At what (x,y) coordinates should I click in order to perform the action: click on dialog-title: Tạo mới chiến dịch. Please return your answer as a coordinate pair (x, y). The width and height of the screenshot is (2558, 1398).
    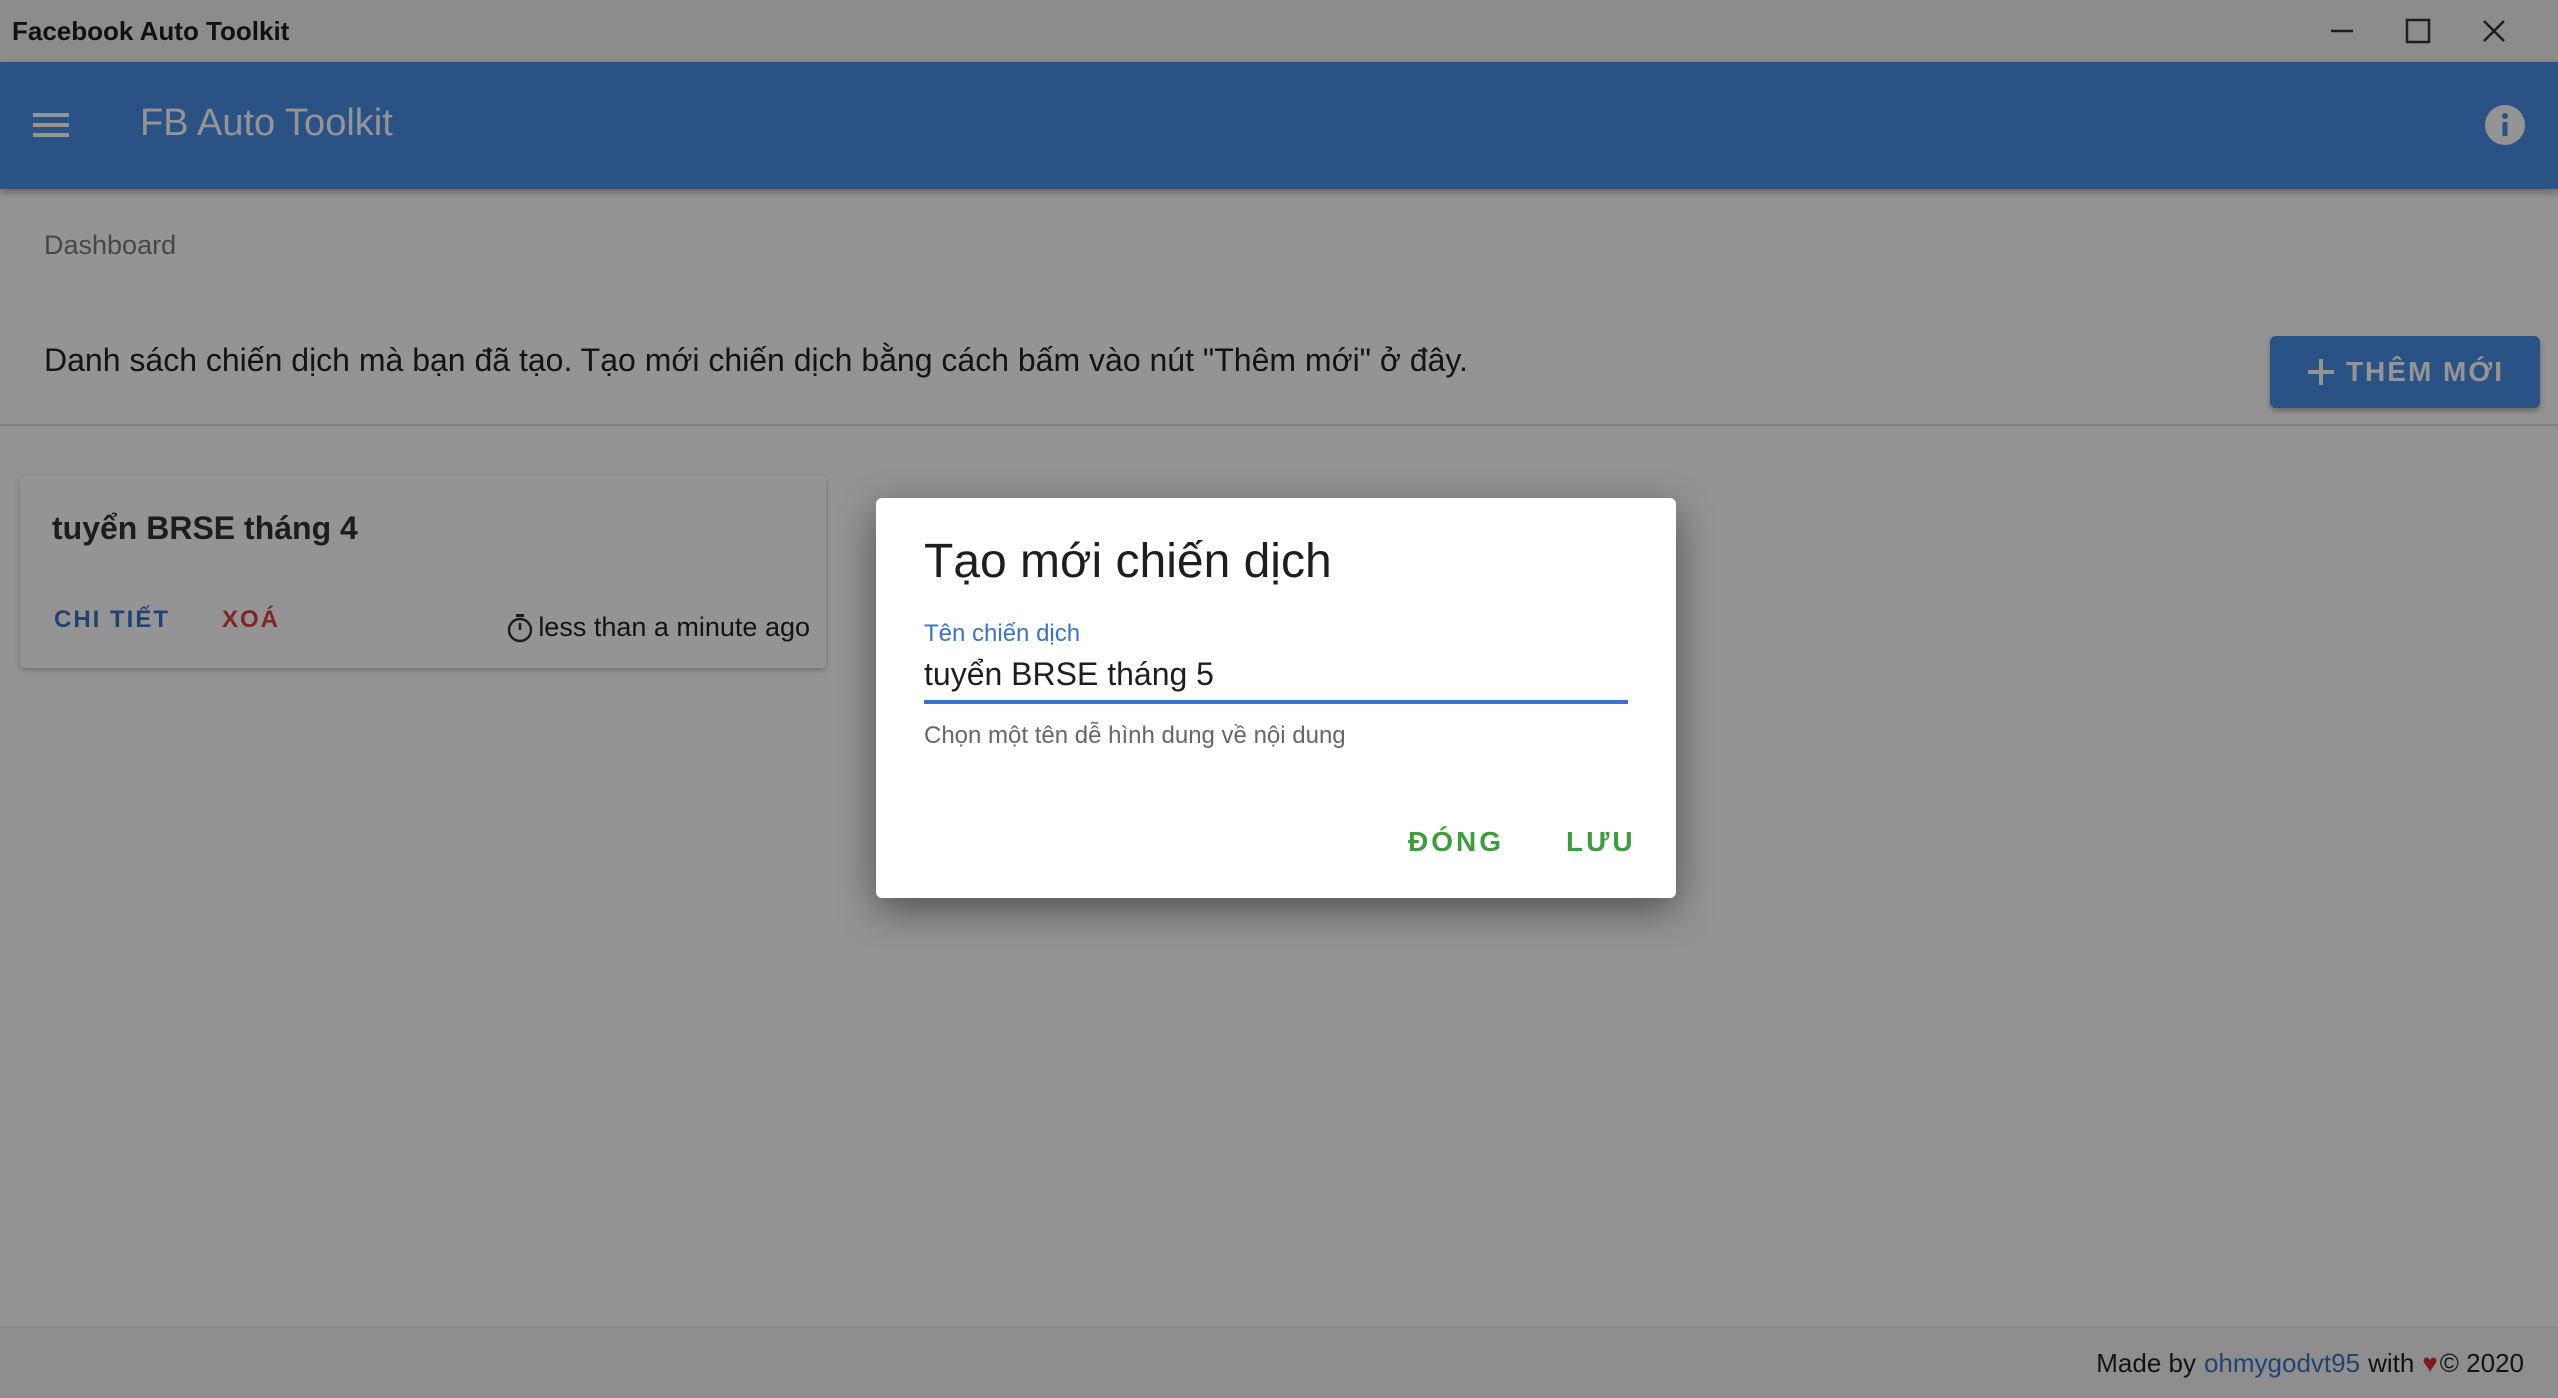
    Looking at the image, I should click on (1128, 561).